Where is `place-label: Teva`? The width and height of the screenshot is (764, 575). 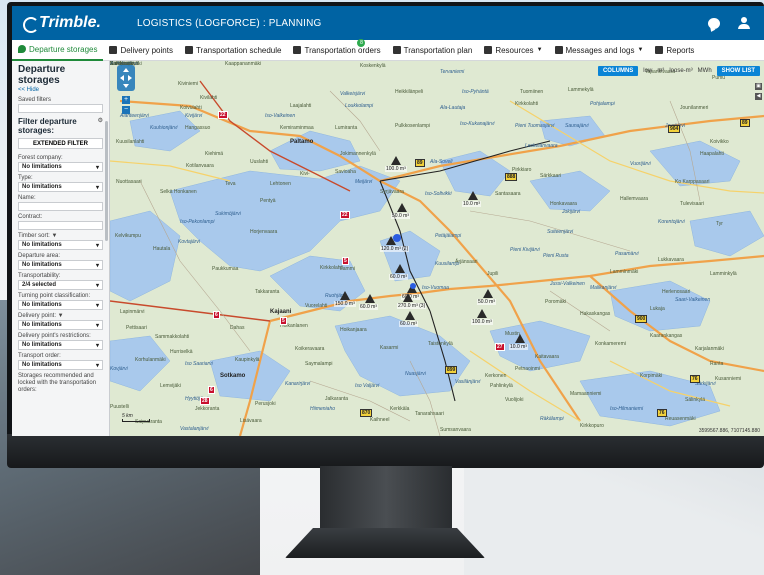
place-label: Teva is located at coordinates (230, 184).